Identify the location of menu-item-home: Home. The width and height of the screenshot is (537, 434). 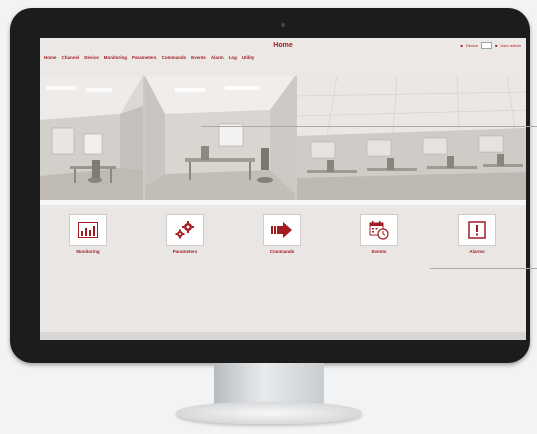
(50, 57).